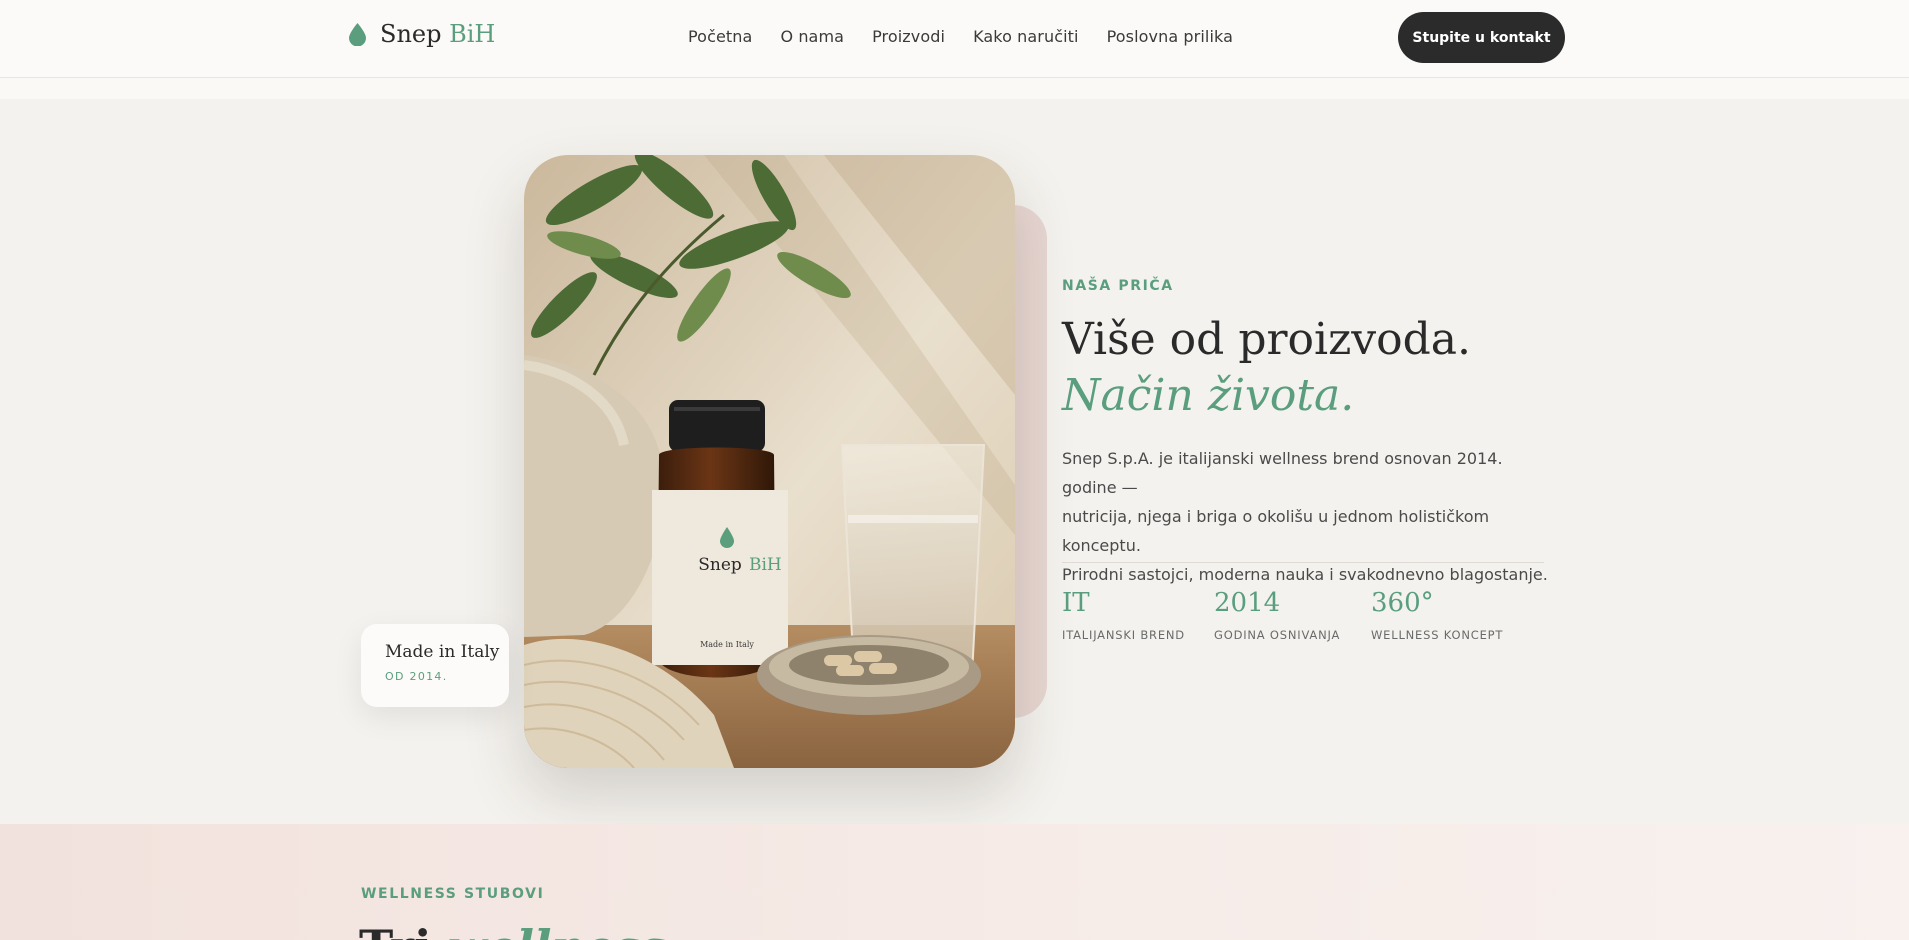  I want to click on stat-label: WELLNESS KONCEPT, so click(1437, 635).